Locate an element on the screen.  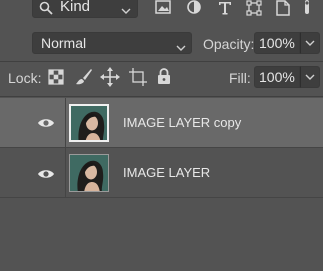
filter-kind-label: Kind is located at coordinates (75, 7).